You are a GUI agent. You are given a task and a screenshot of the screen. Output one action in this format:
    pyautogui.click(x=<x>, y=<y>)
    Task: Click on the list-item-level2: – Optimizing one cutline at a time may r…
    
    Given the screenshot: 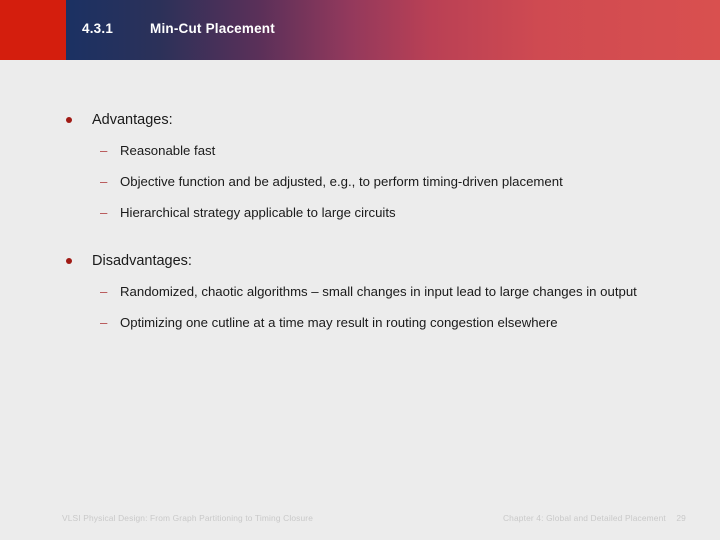 What is the action you would take?
    pyautogui.click(x=360, y=323)
    